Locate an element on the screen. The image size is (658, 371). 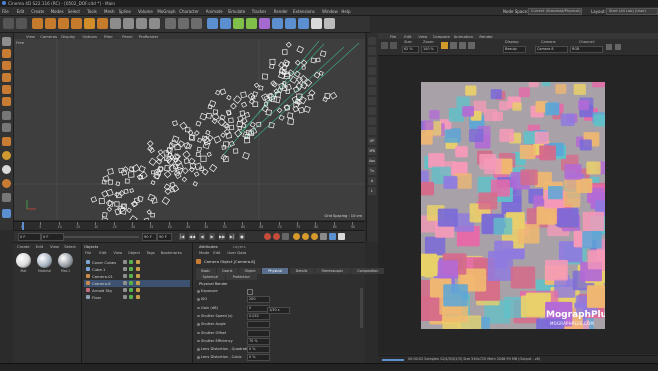
menu-tools: Tools is located at coordinates (92, 11).